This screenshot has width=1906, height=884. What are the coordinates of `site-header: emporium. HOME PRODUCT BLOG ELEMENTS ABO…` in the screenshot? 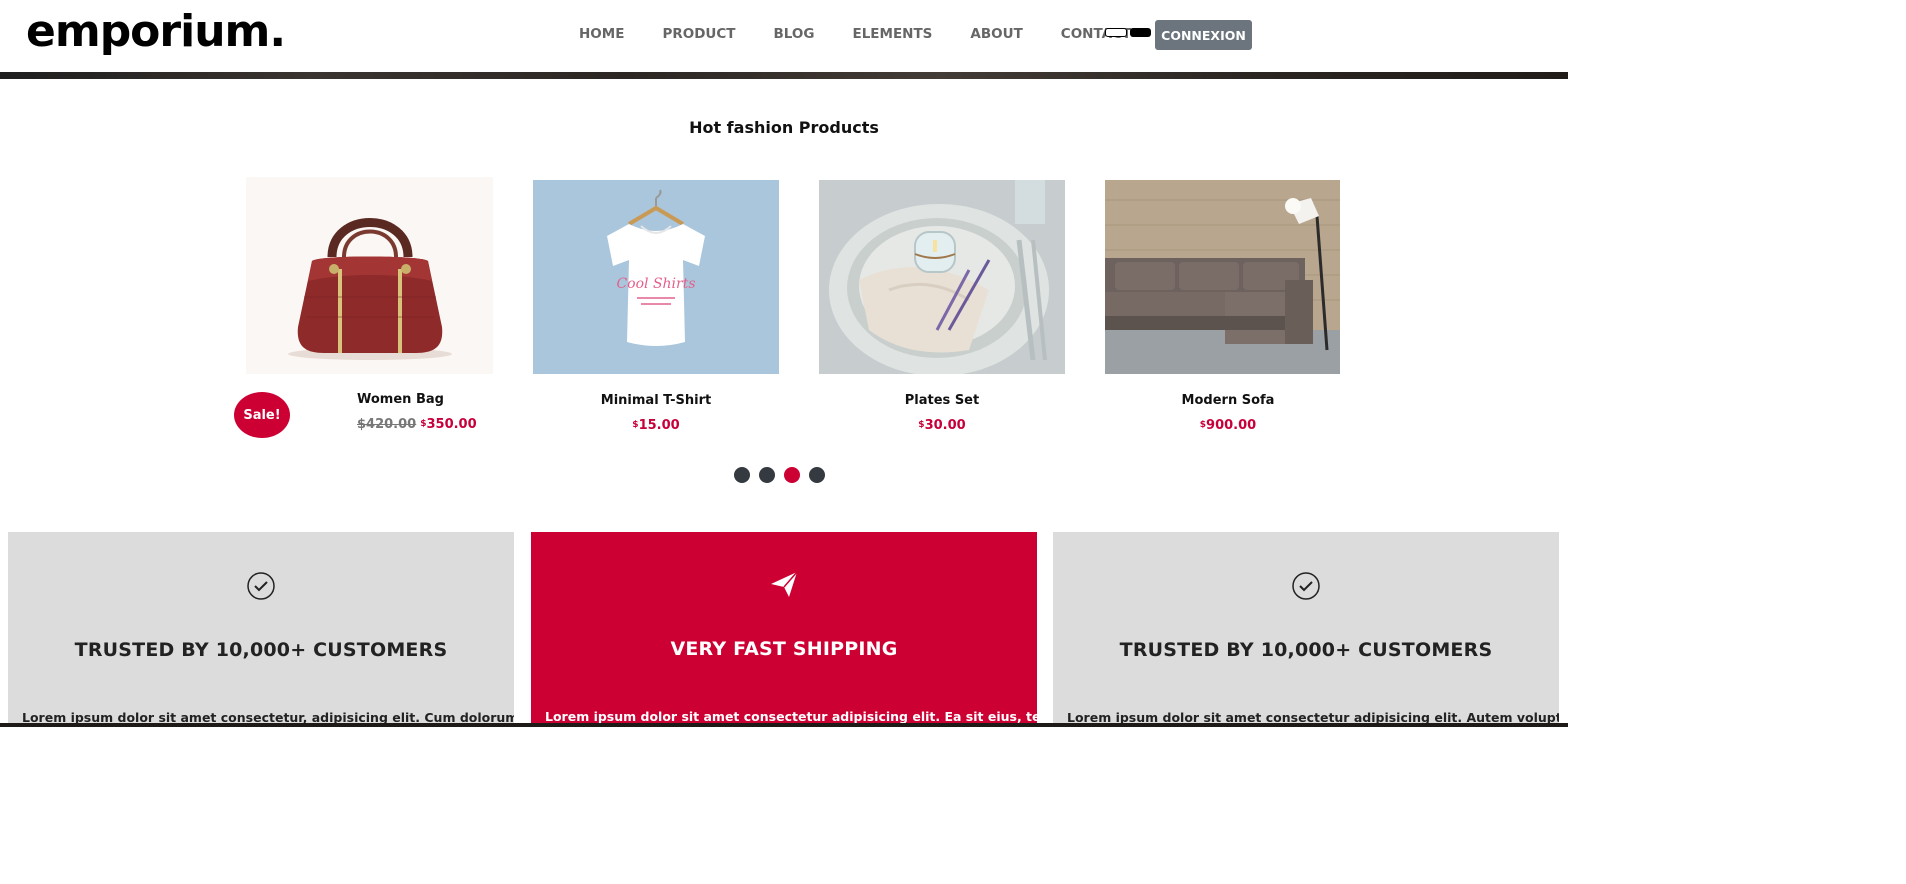 It's located at (784, 36).